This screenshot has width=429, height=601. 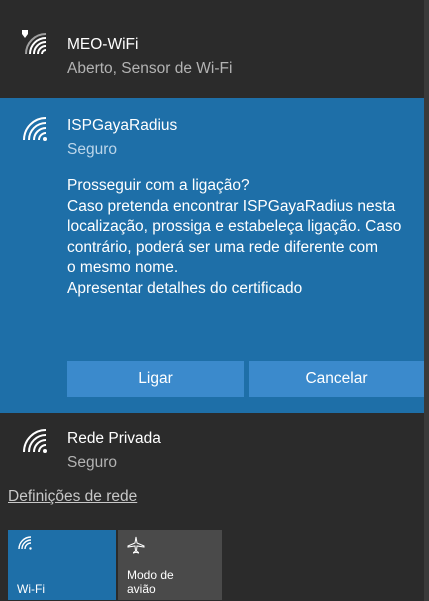 What do you see at coordinates (141, 589) in the screenshot?
I see `tile-label-line: avião` at bounding box center [141, 589].